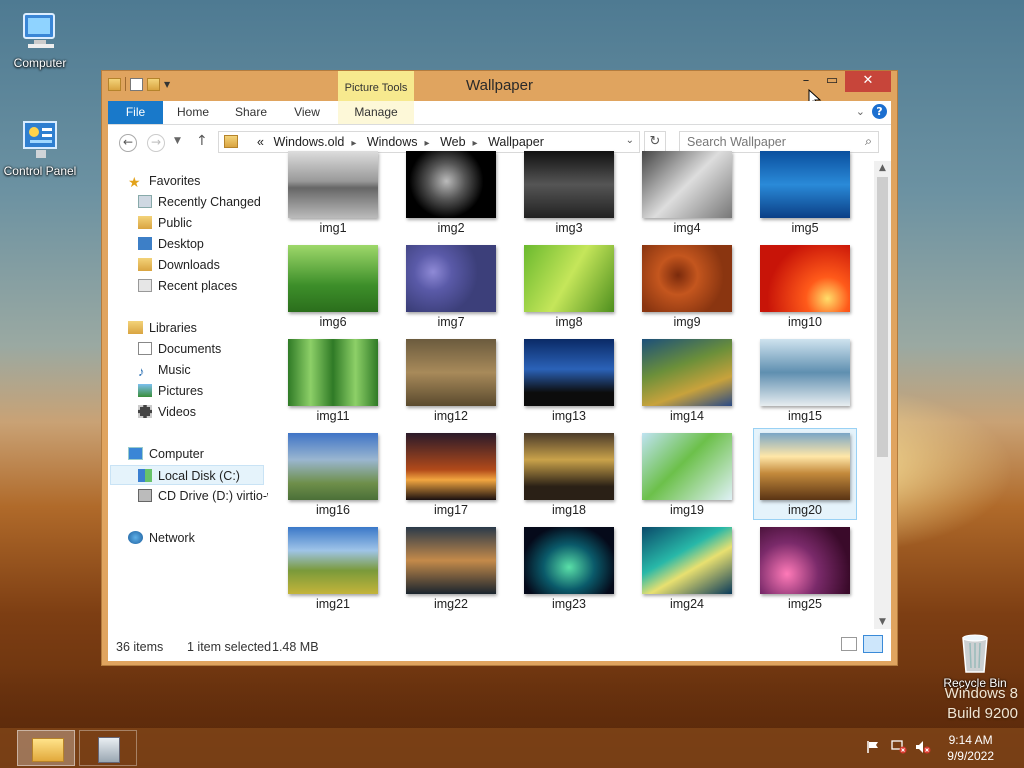  I want to click on nav-downloads: Downloads, so click(179, 265).